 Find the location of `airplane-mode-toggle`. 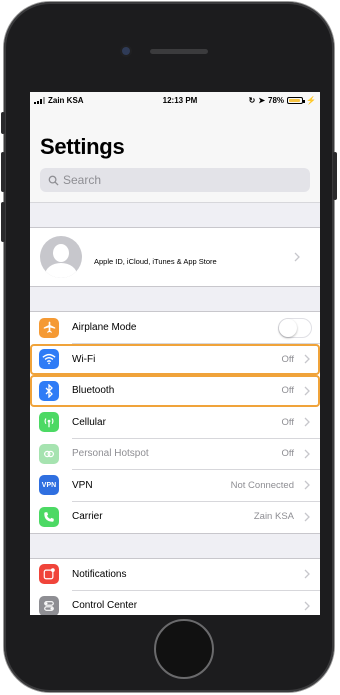

airplane-mode-toggle is located at coordinates (295, 327).